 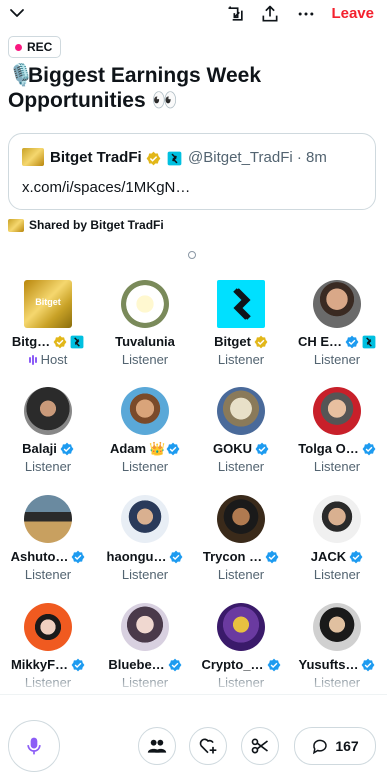 I want to click on avatar-man-dark-portrait, so click(x=241, y=519).